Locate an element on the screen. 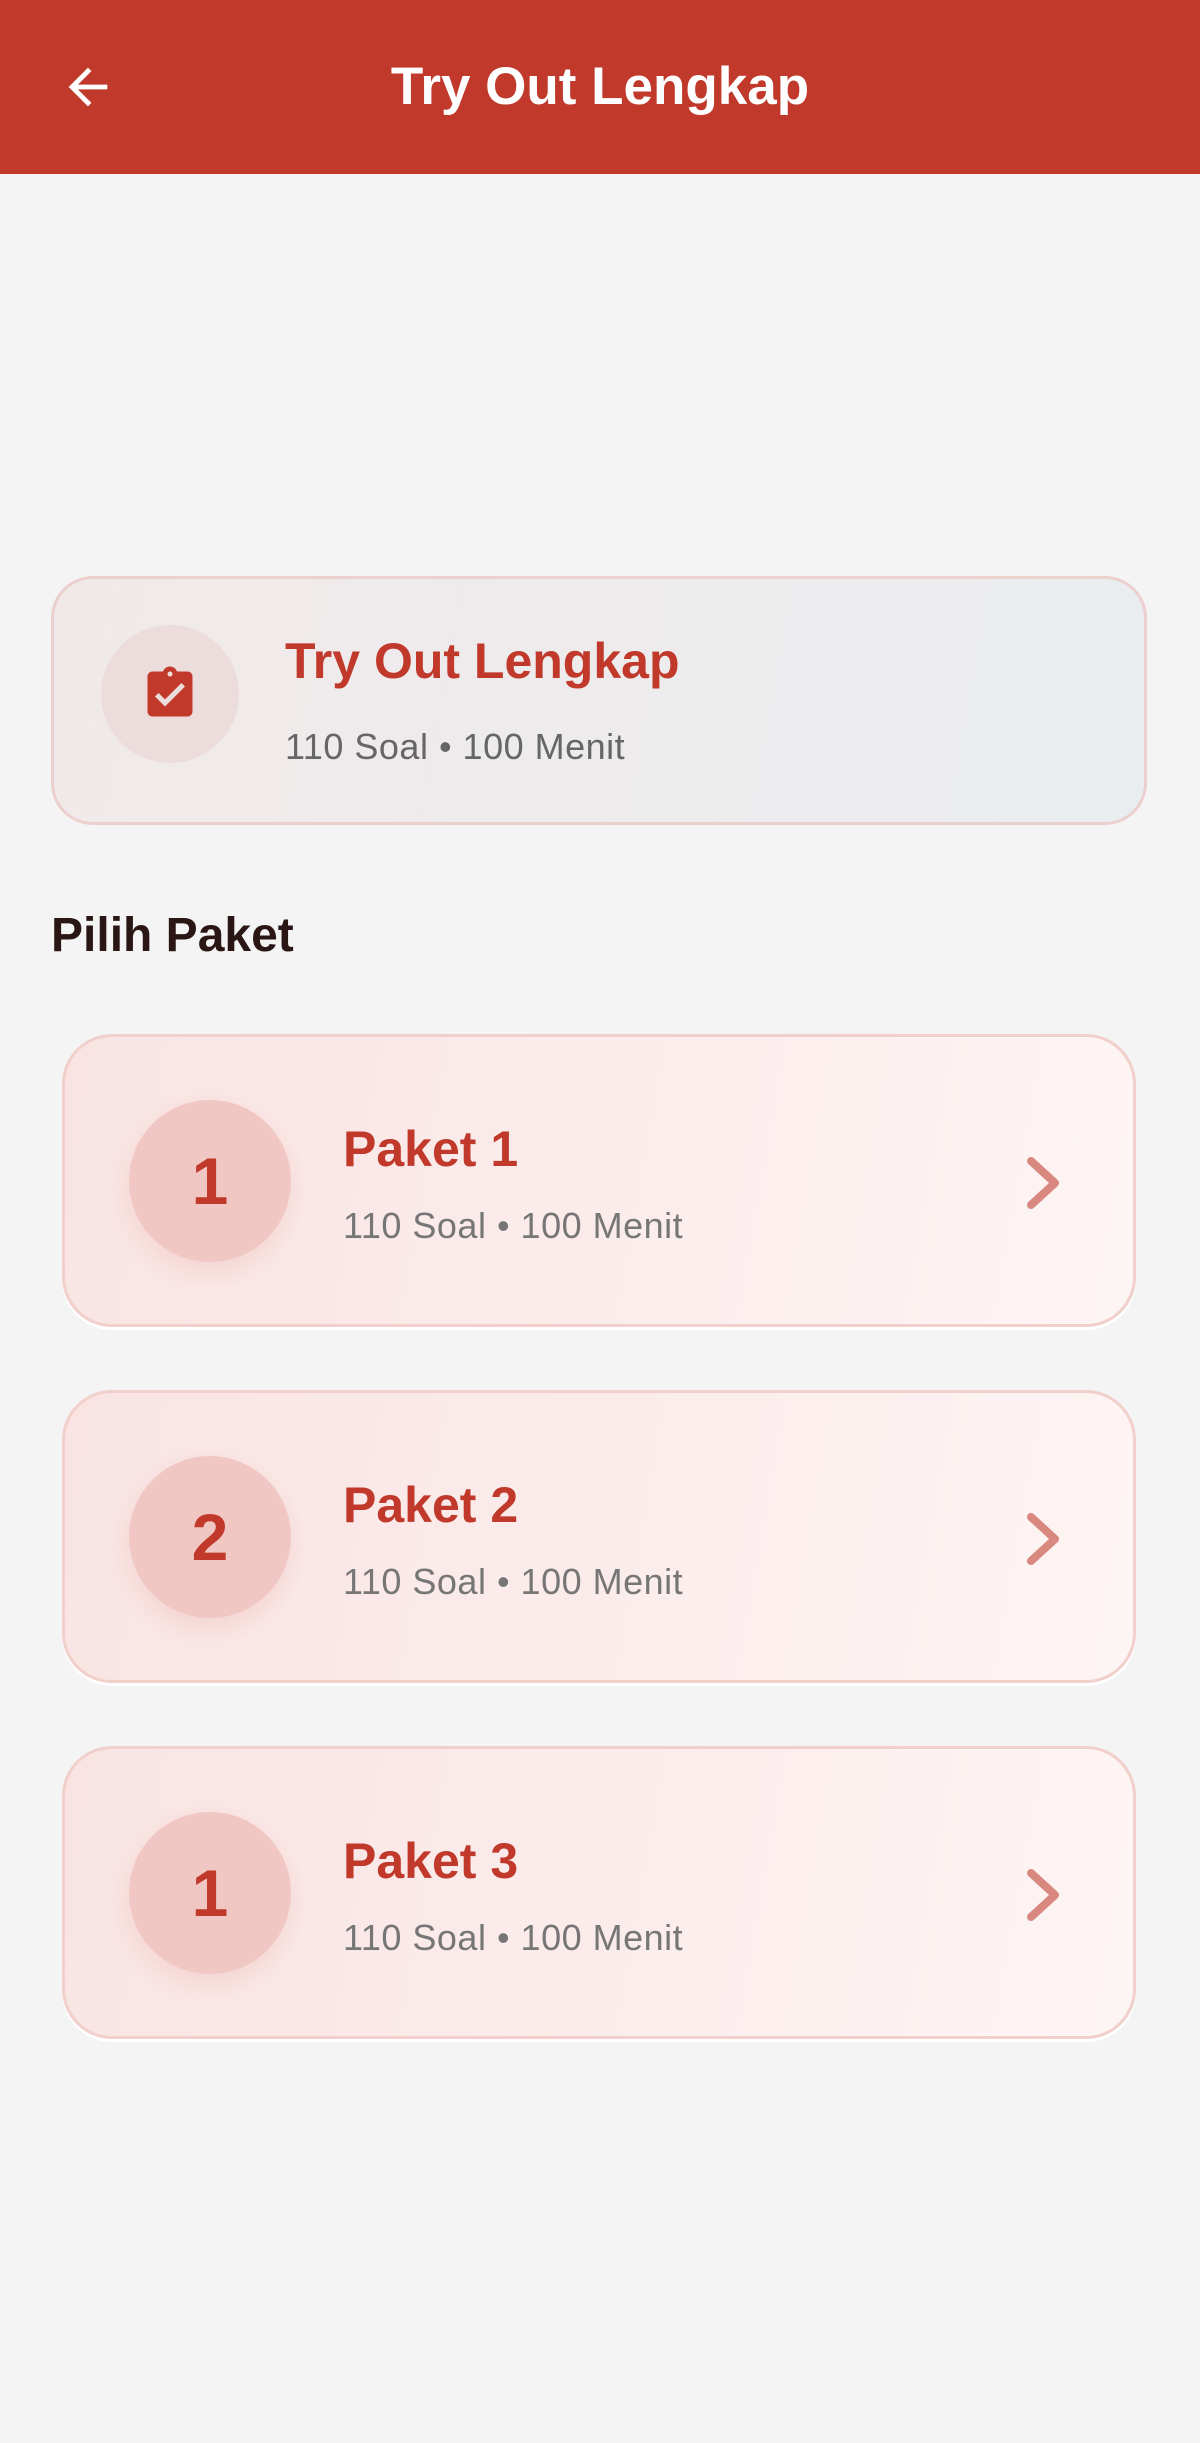  section-title: Pilih Paket is located at coordinates (172, 935).